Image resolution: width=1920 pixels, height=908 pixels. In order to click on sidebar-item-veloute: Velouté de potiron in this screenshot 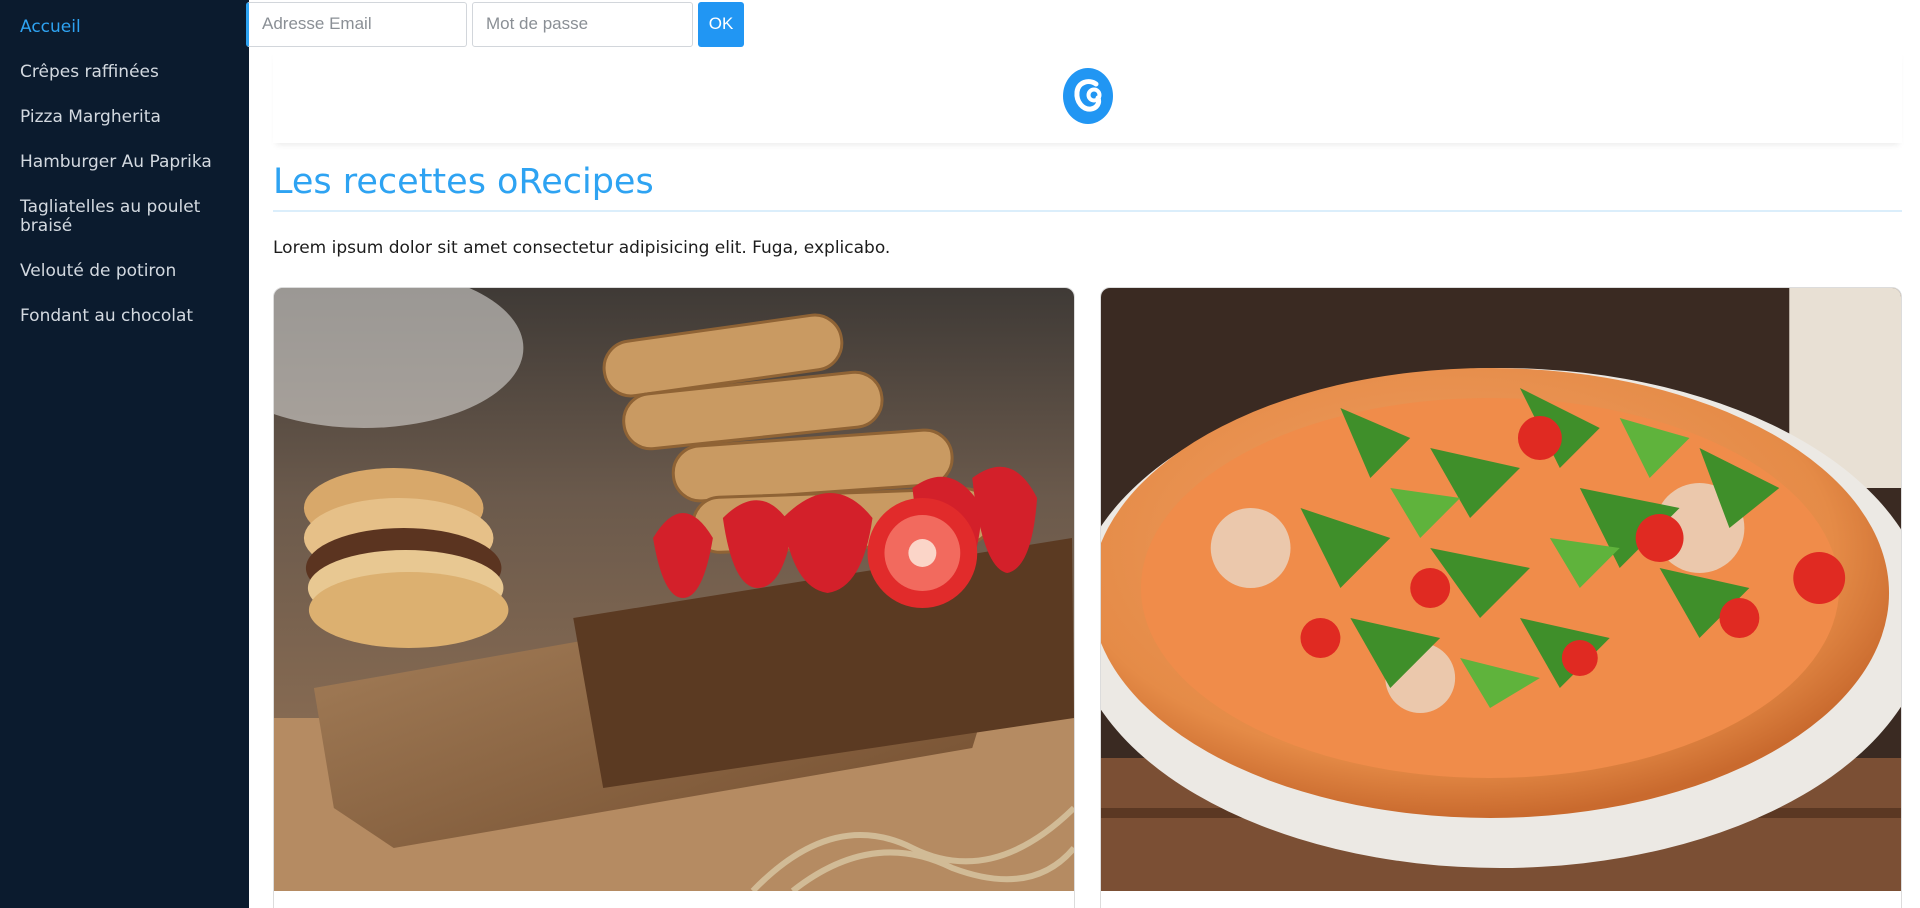, I will do `click(124, 271)`.